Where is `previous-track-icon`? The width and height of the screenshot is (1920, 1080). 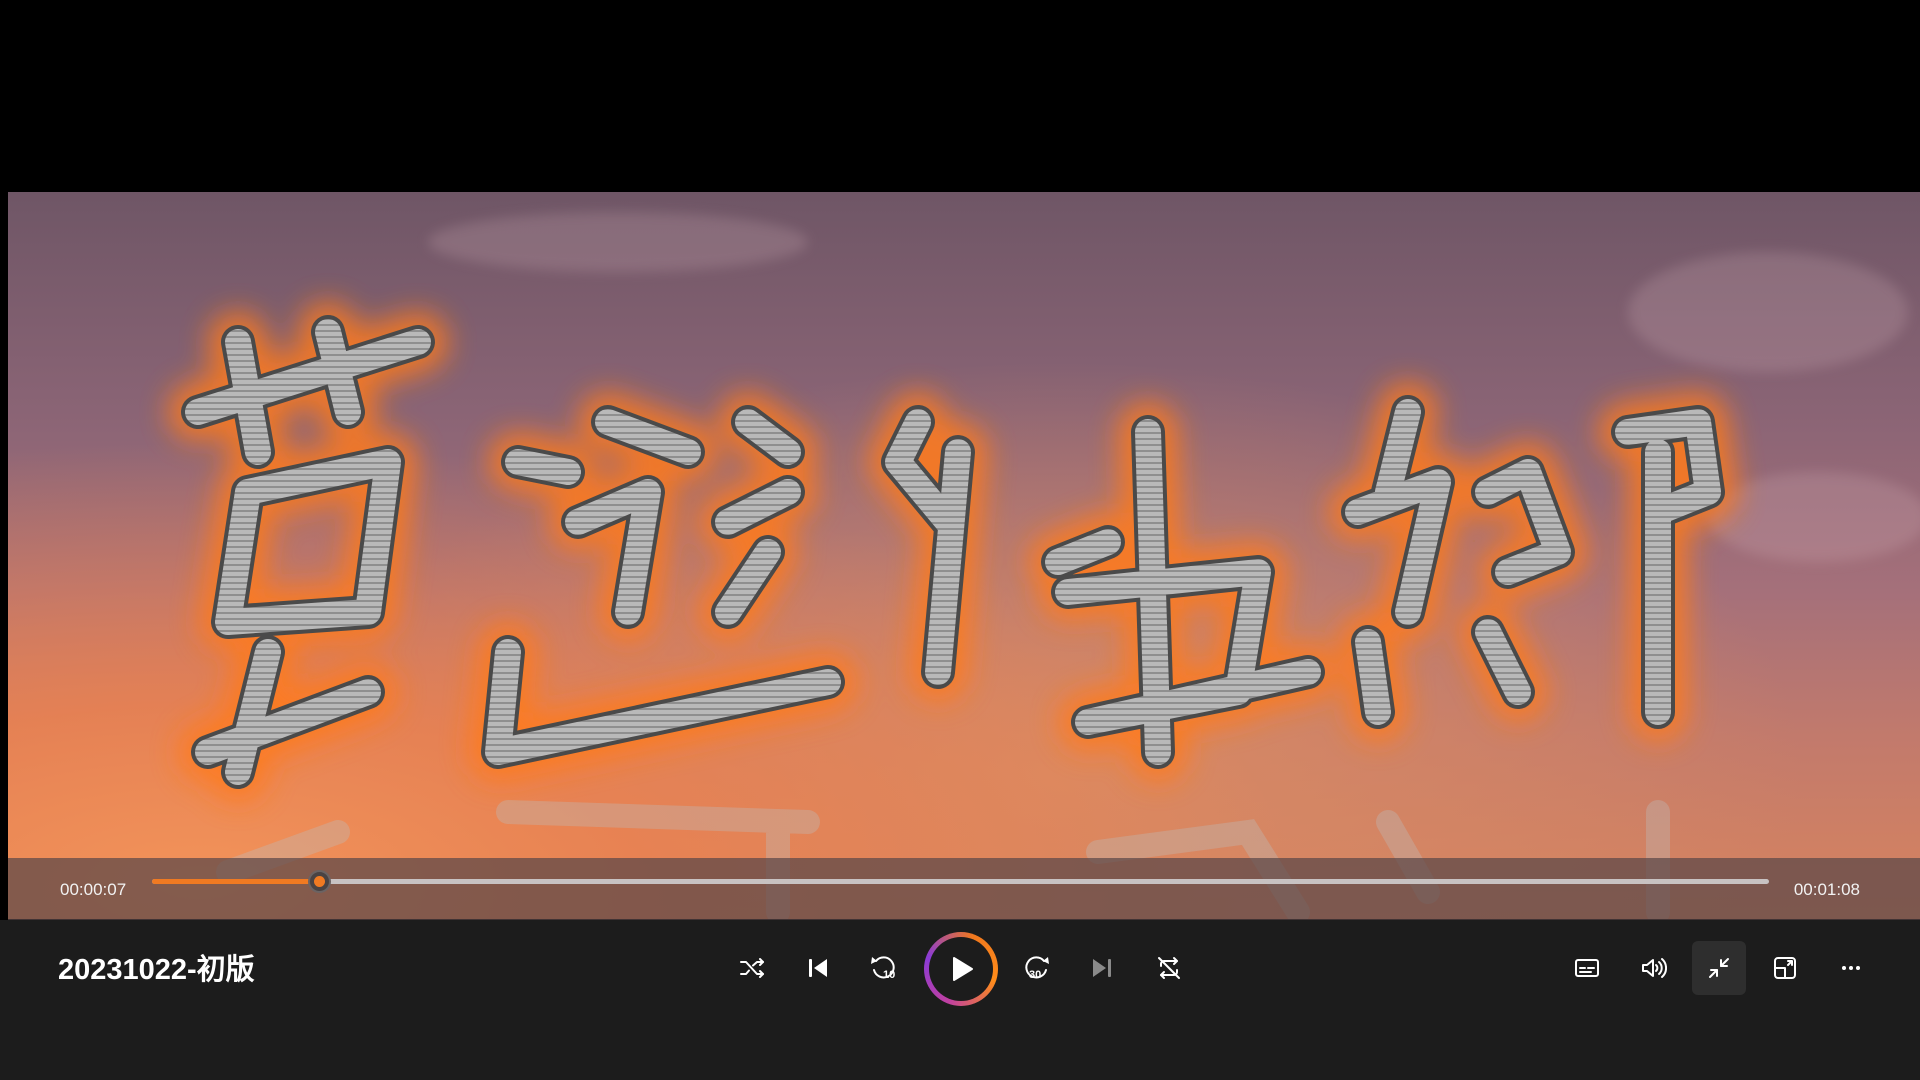
previous-track-icon is located at coordinates (818, 968).